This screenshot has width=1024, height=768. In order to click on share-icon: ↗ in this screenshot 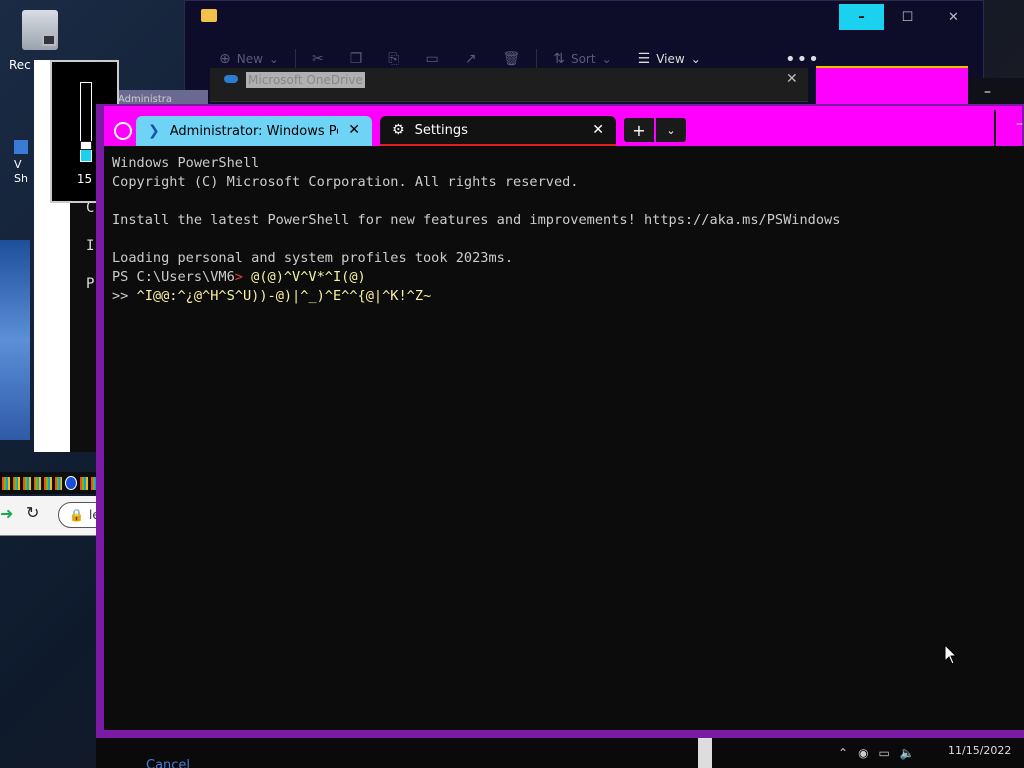, I will do `click(471, 59)`.